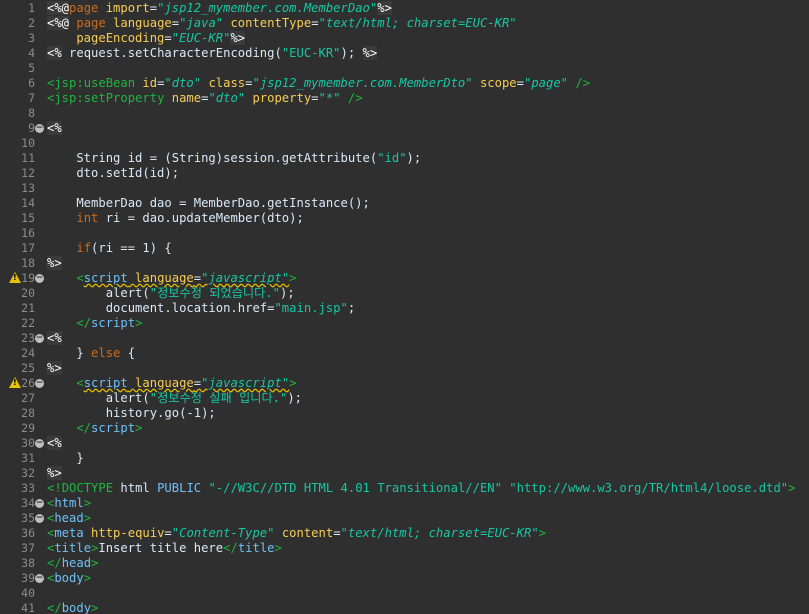 This screenshot has height=614, width=809. I want to click on code-token: "page", so click(546, 83).